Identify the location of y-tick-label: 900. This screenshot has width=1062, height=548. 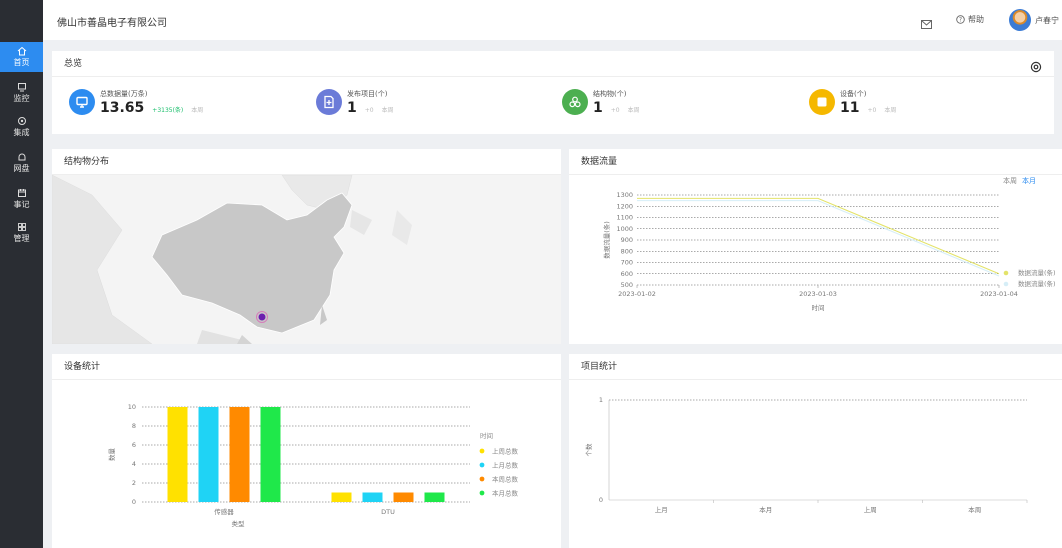
(627, 240).